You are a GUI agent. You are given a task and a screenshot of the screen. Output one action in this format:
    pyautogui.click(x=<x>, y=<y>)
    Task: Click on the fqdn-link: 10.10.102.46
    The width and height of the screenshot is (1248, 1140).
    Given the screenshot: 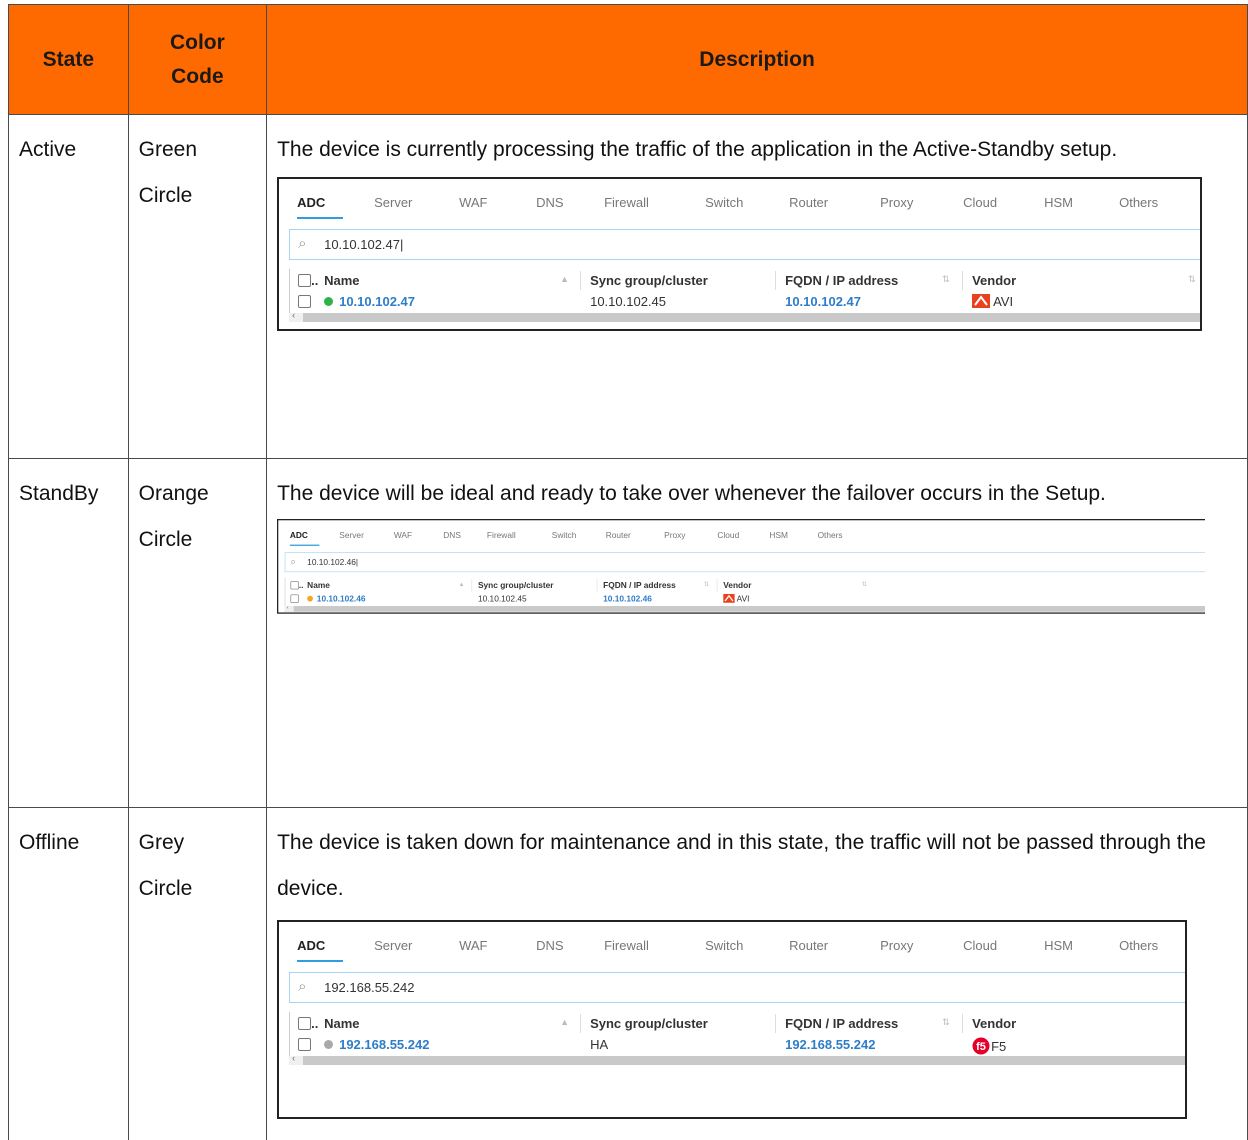 What is the action you would take?
    pyautogui.click(x=627, y=599)
    